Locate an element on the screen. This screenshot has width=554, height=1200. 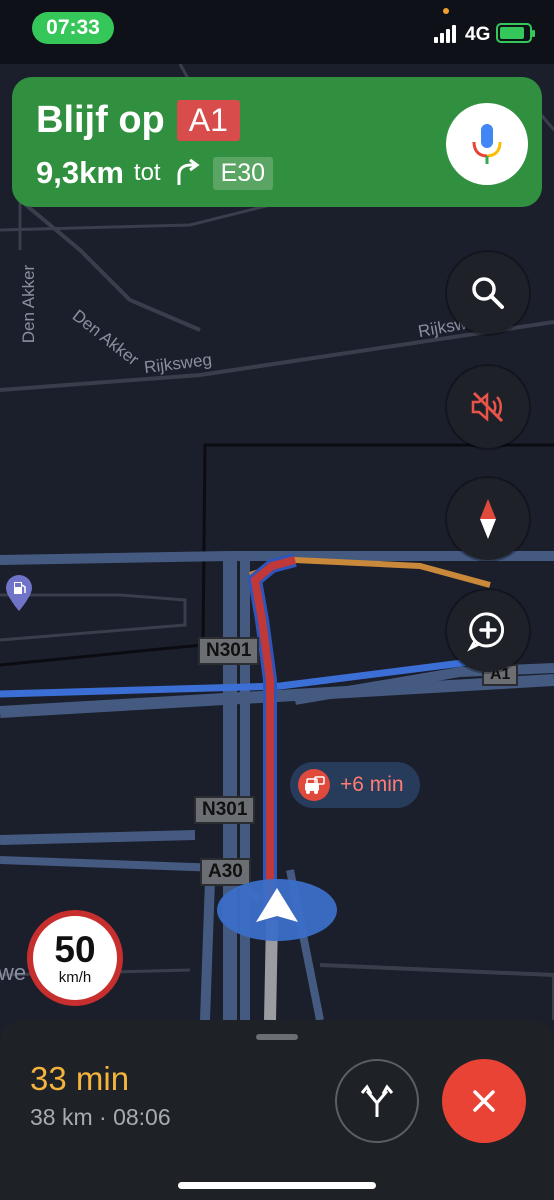
close-icon is located at coordinates (484, 1101).